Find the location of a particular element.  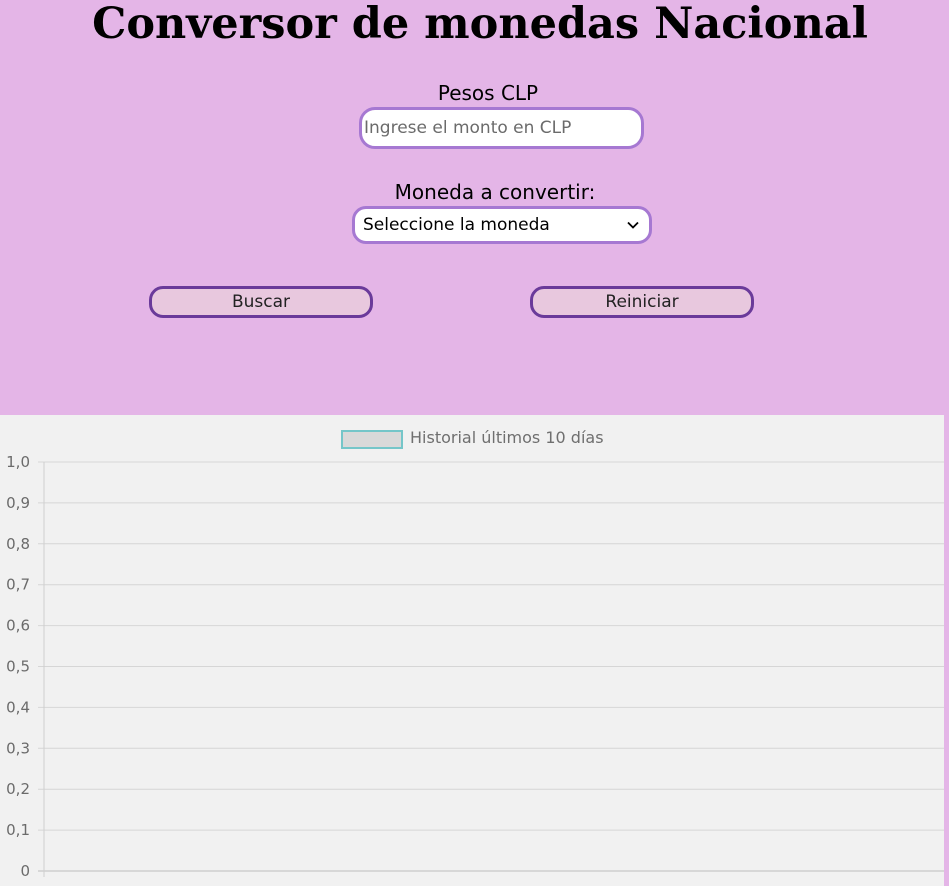

y-tick-label: 0,8 is located at coordinates (18, 544).